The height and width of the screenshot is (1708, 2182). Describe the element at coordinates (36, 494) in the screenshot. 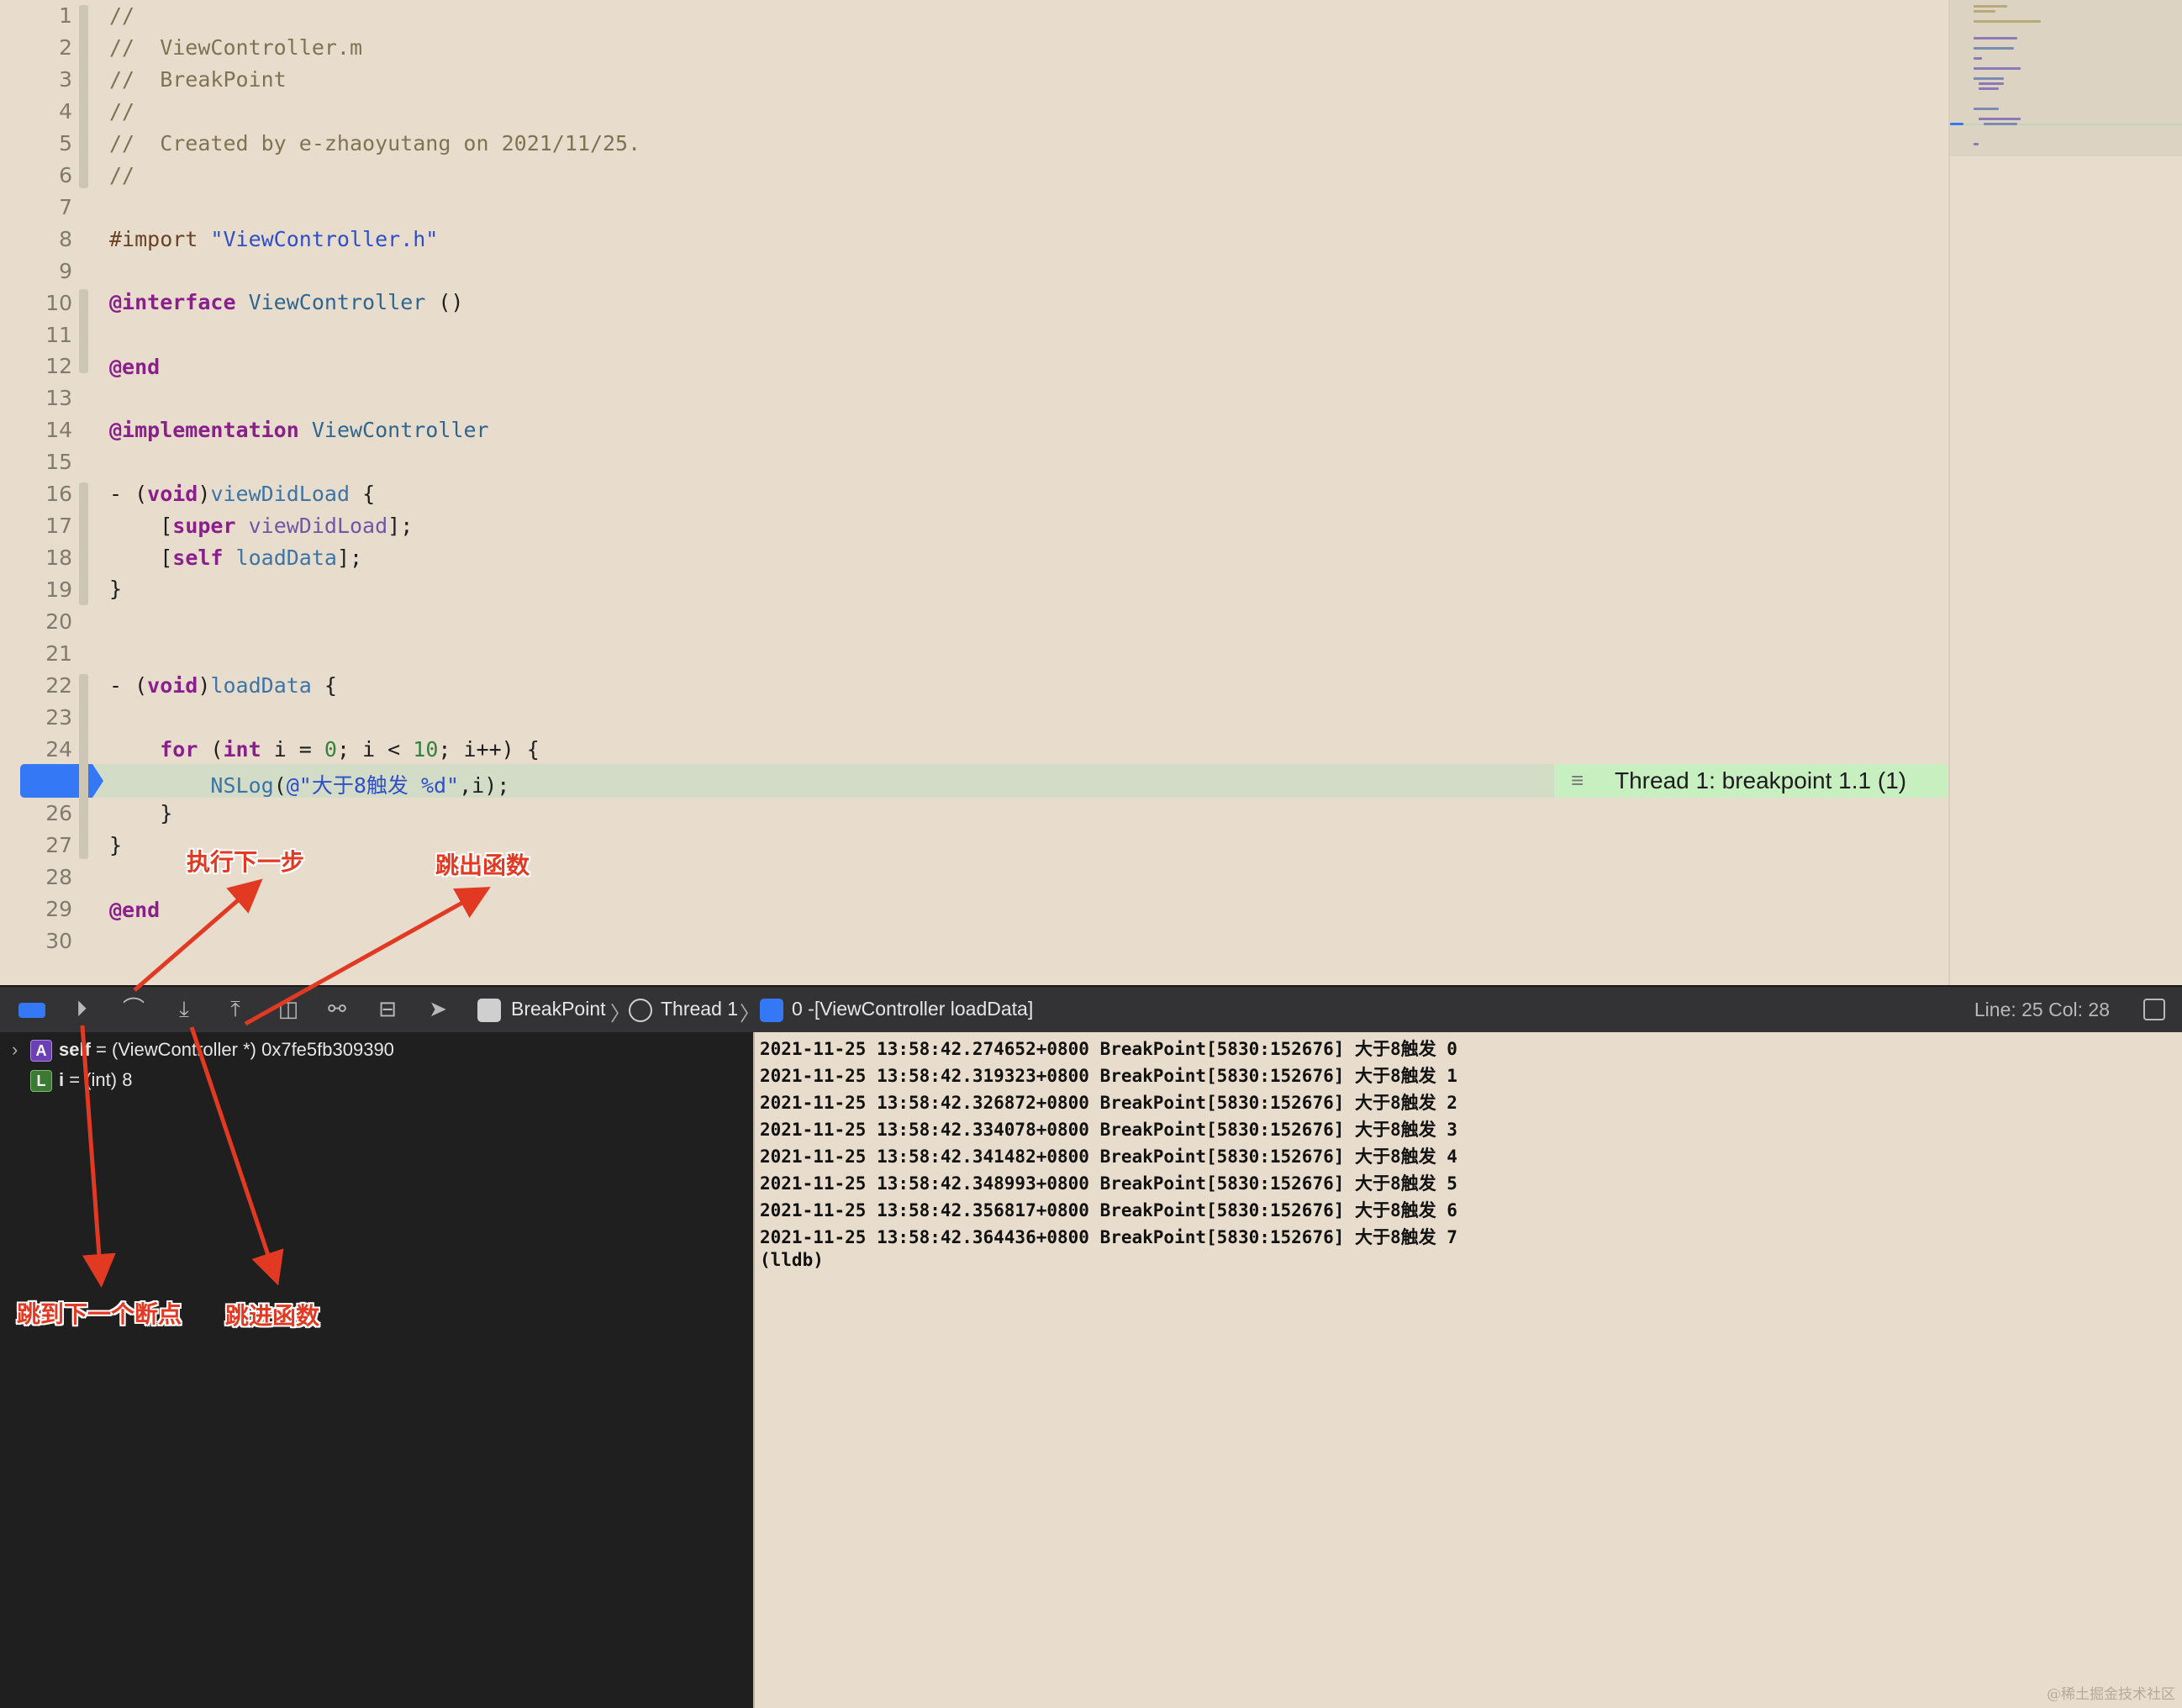

I see `line-number: 16` at that location.